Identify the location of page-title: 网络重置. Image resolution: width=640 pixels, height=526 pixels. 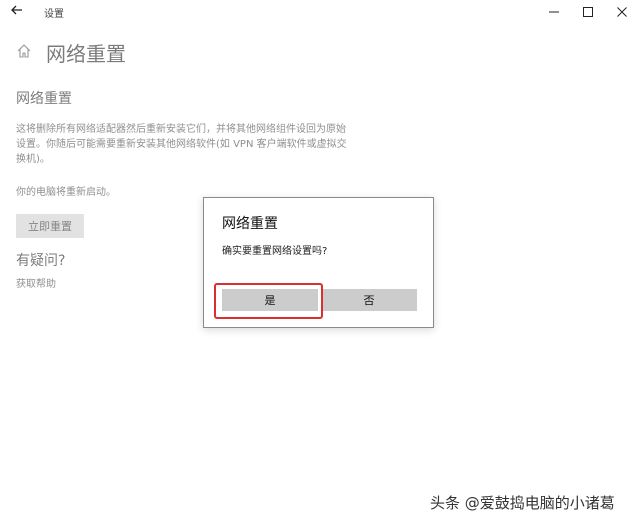
(86, 54).